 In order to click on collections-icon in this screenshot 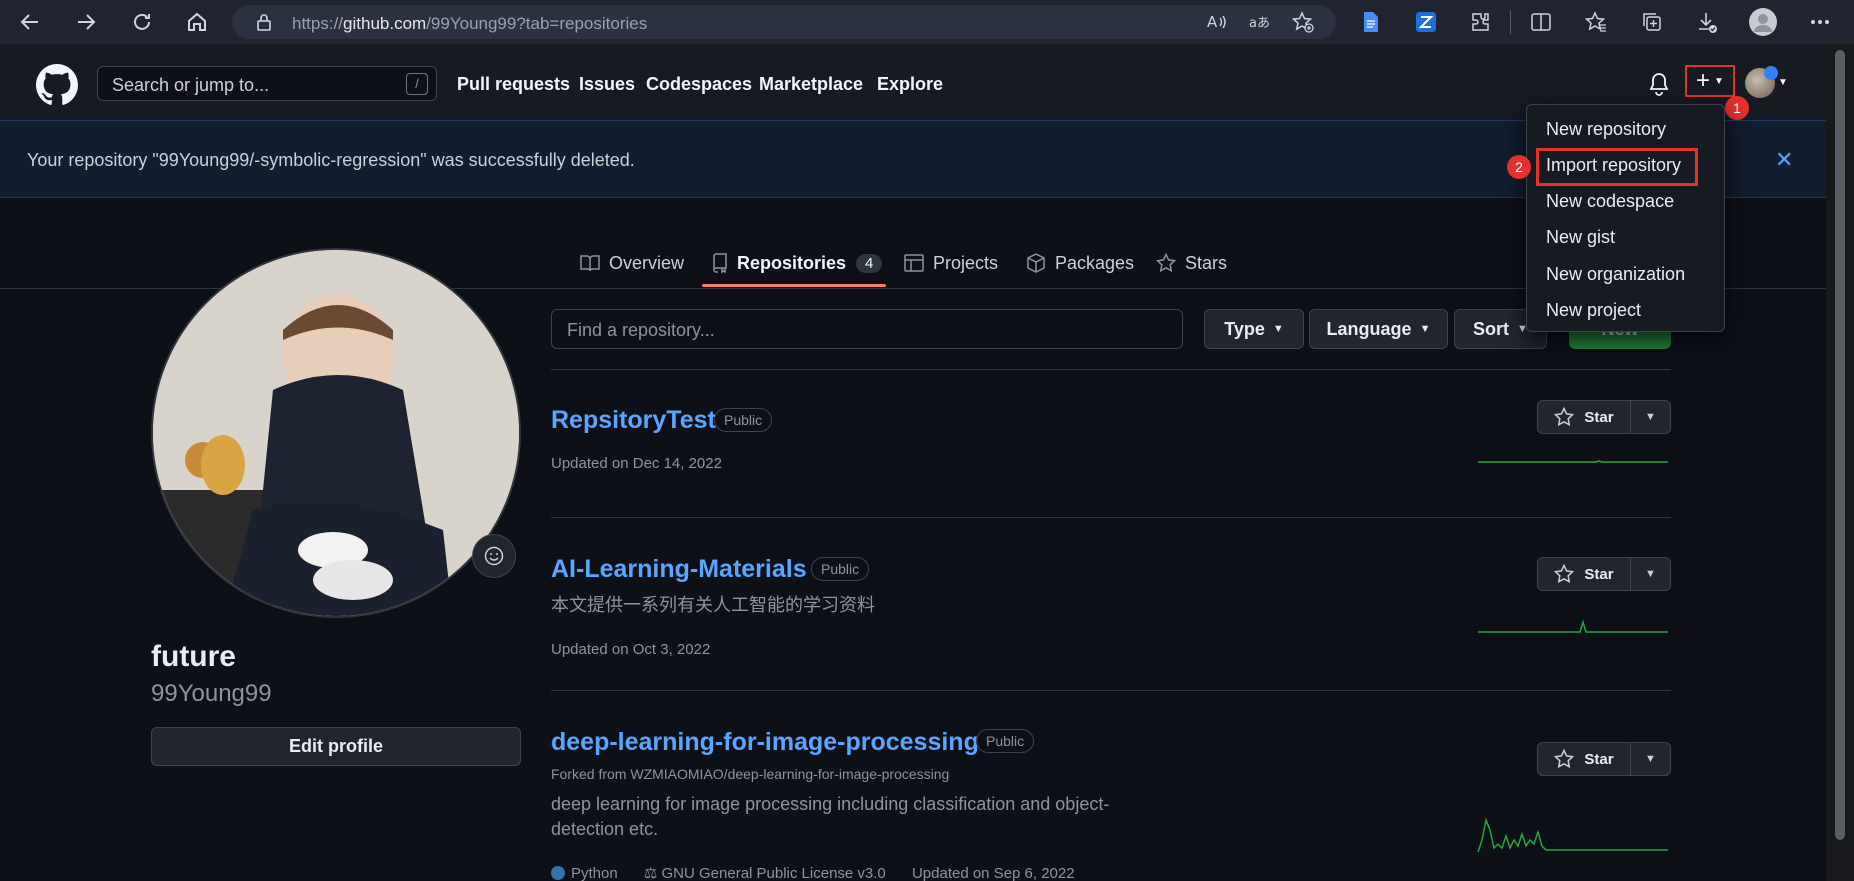, I will do `click(1652, 22)`.